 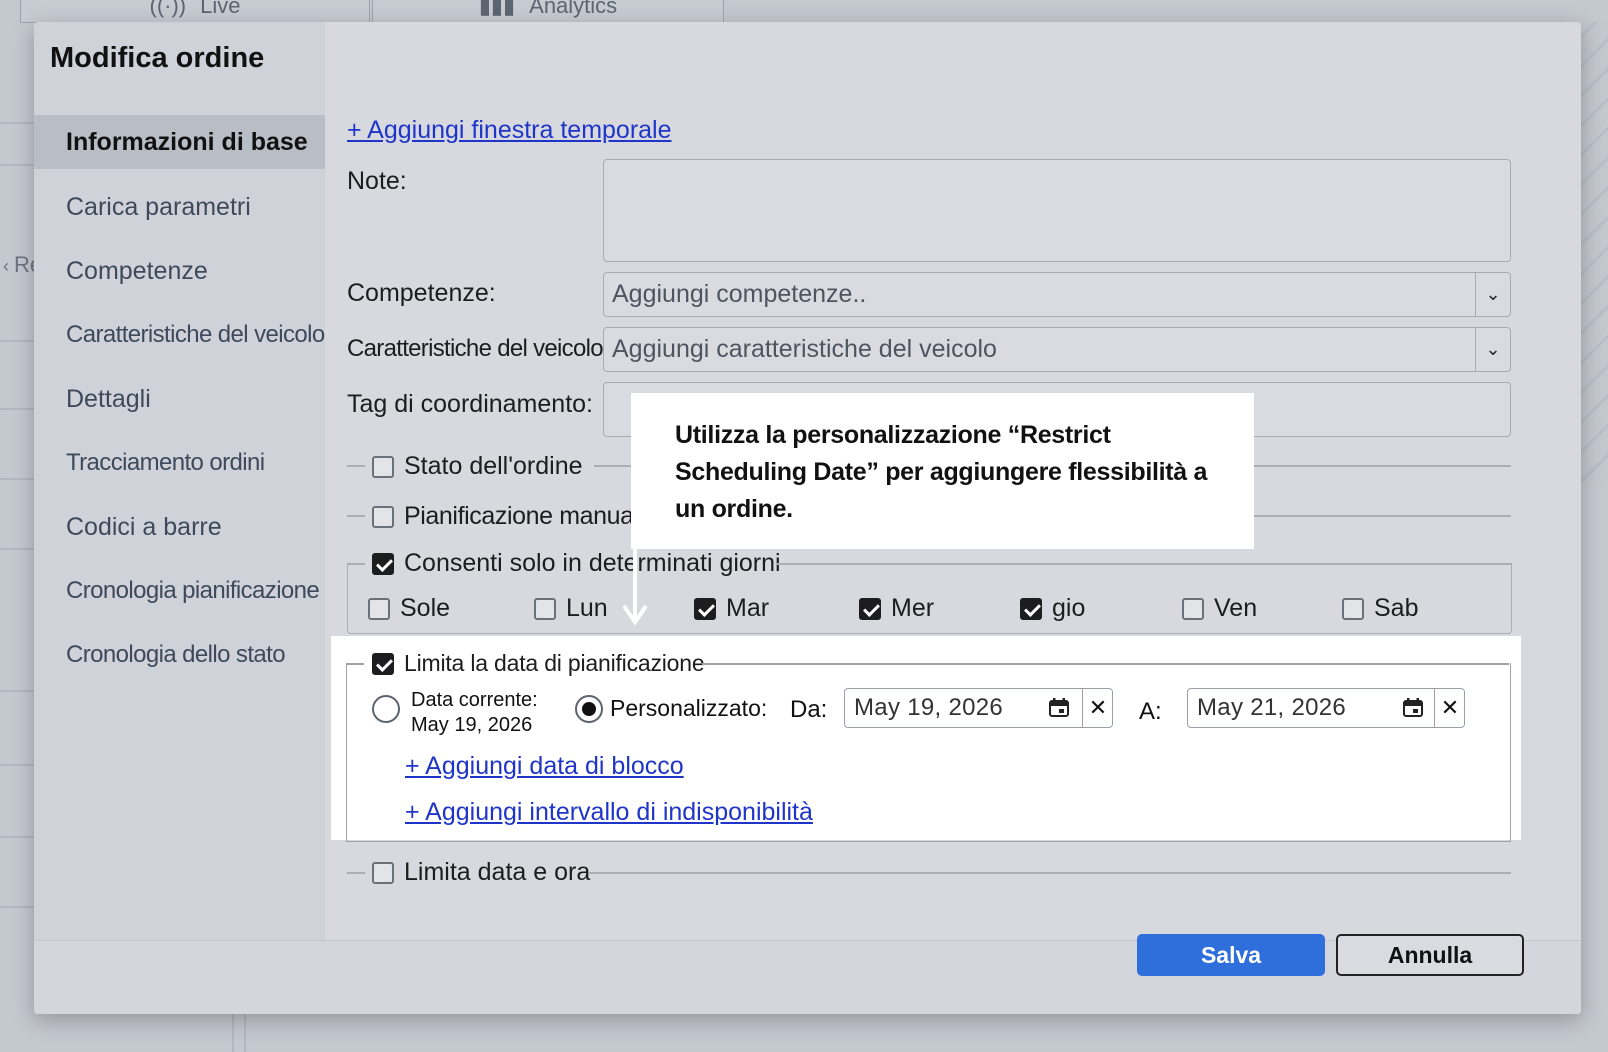 I want to click on add-unavailability-link: + Aggiungi intervallo di indisponibilità, so click(x=609, y=812).